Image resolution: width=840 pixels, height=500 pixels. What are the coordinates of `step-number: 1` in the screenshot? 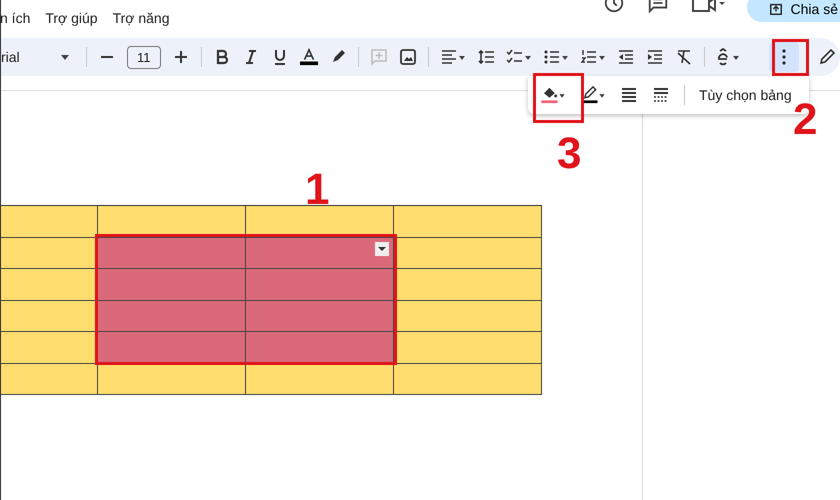 It's located at (317, 190).